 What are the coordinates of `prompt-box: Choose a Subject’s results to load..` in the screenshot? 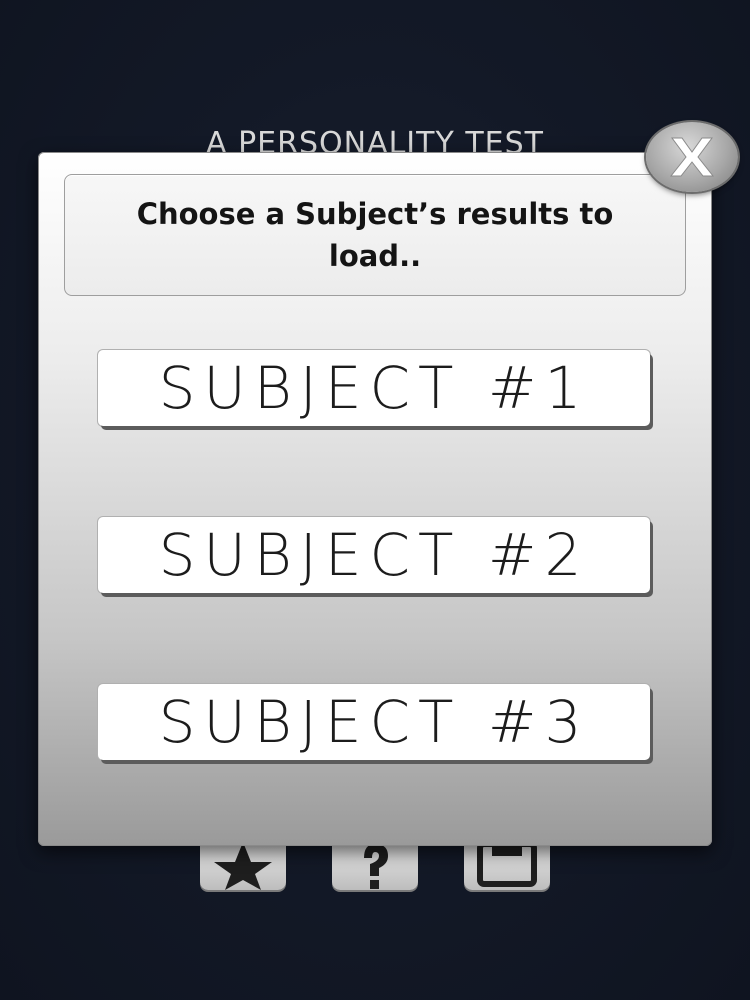 It's located at (375, 235).